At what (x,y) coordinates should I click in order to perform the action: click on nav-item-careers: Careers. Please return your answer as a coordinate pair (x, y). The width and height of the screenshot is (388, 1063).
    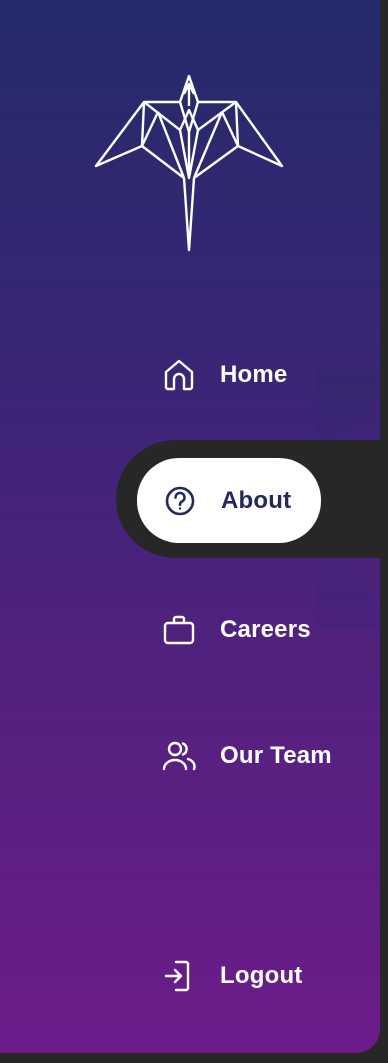
    Looking at the image, I should click on (236, 630).